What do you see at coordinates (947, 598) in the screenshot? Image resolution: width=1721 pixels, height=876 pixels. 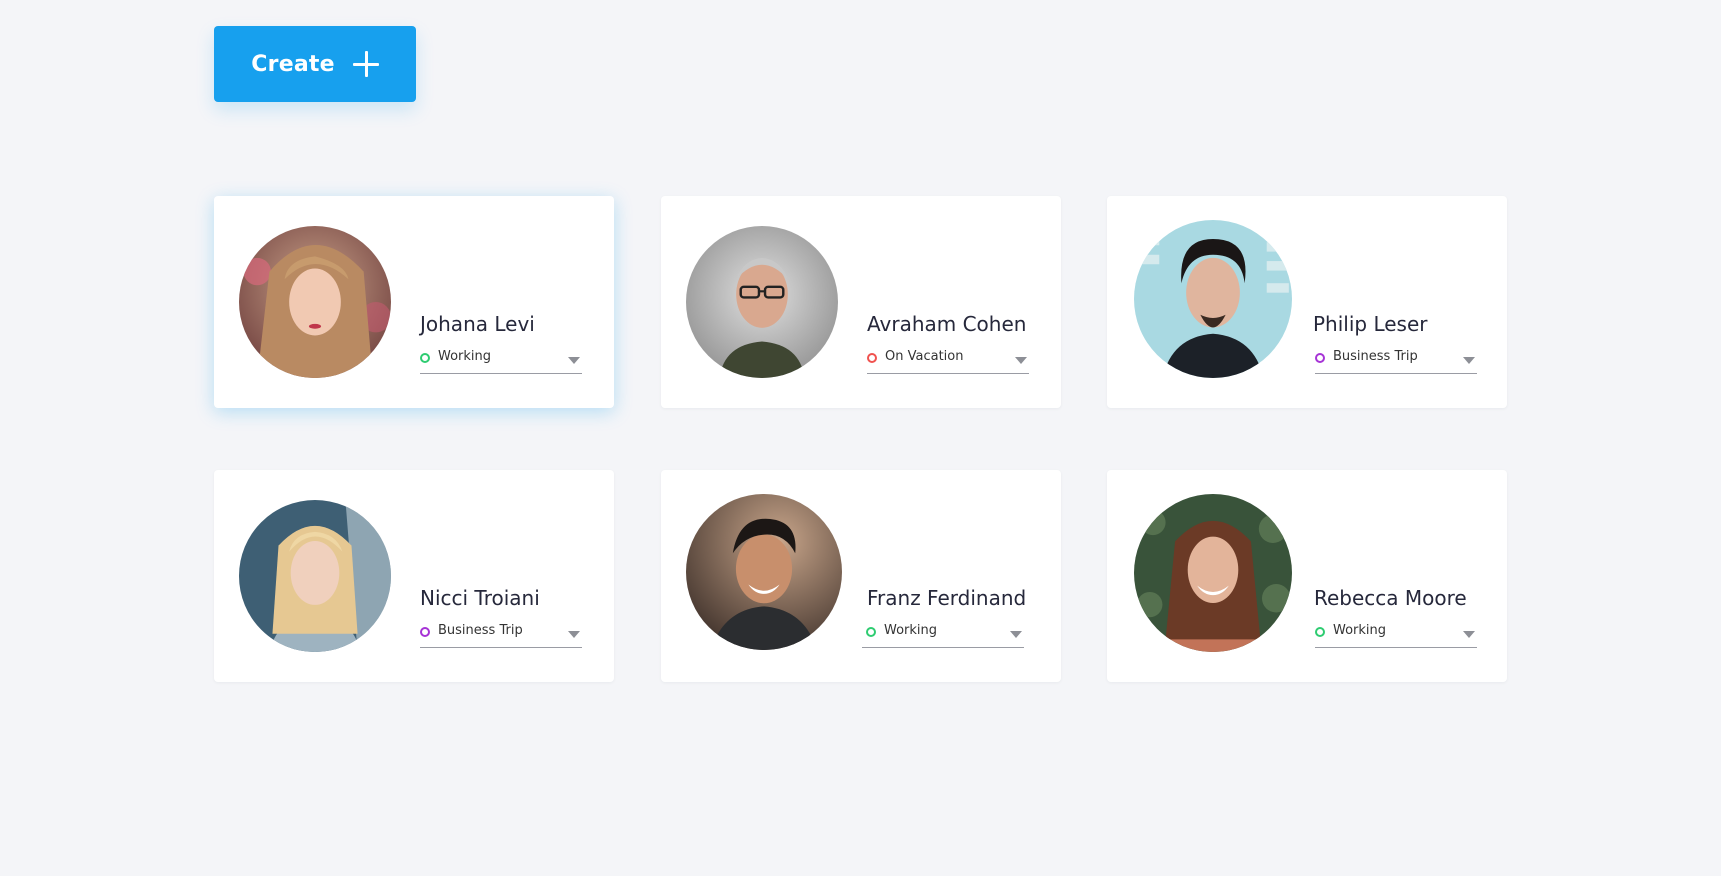 I see `employee-name: Franz Ferdinand` at bounding box center [947, 598].